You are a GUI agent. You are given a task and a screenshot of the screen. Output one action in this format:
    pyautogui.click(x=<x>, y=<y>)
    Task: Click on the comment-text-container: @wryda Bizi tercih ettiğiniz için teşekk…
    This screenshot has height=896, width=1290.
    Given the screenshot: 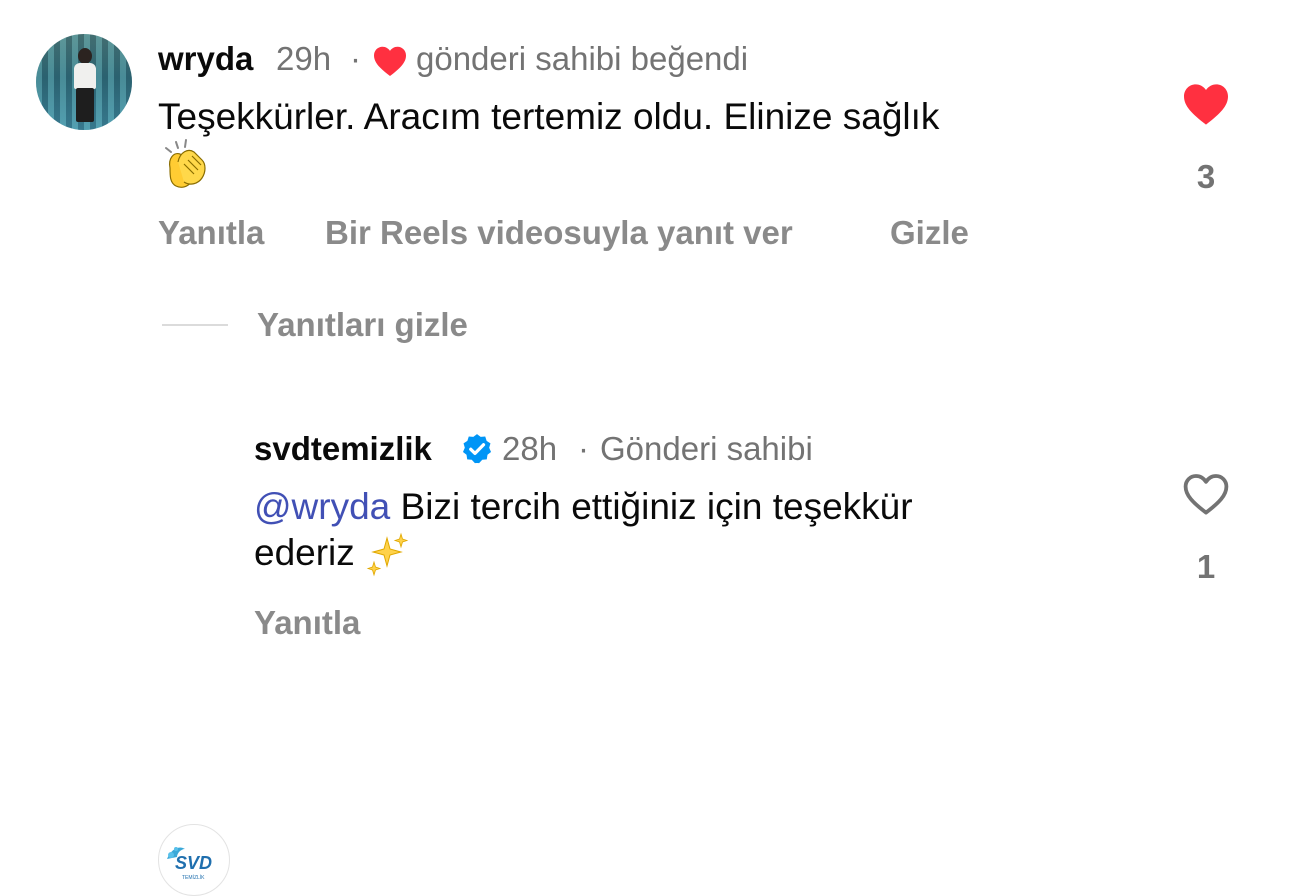 What is the action you would take?
    pyautogui.click(x=704, y=531)
    